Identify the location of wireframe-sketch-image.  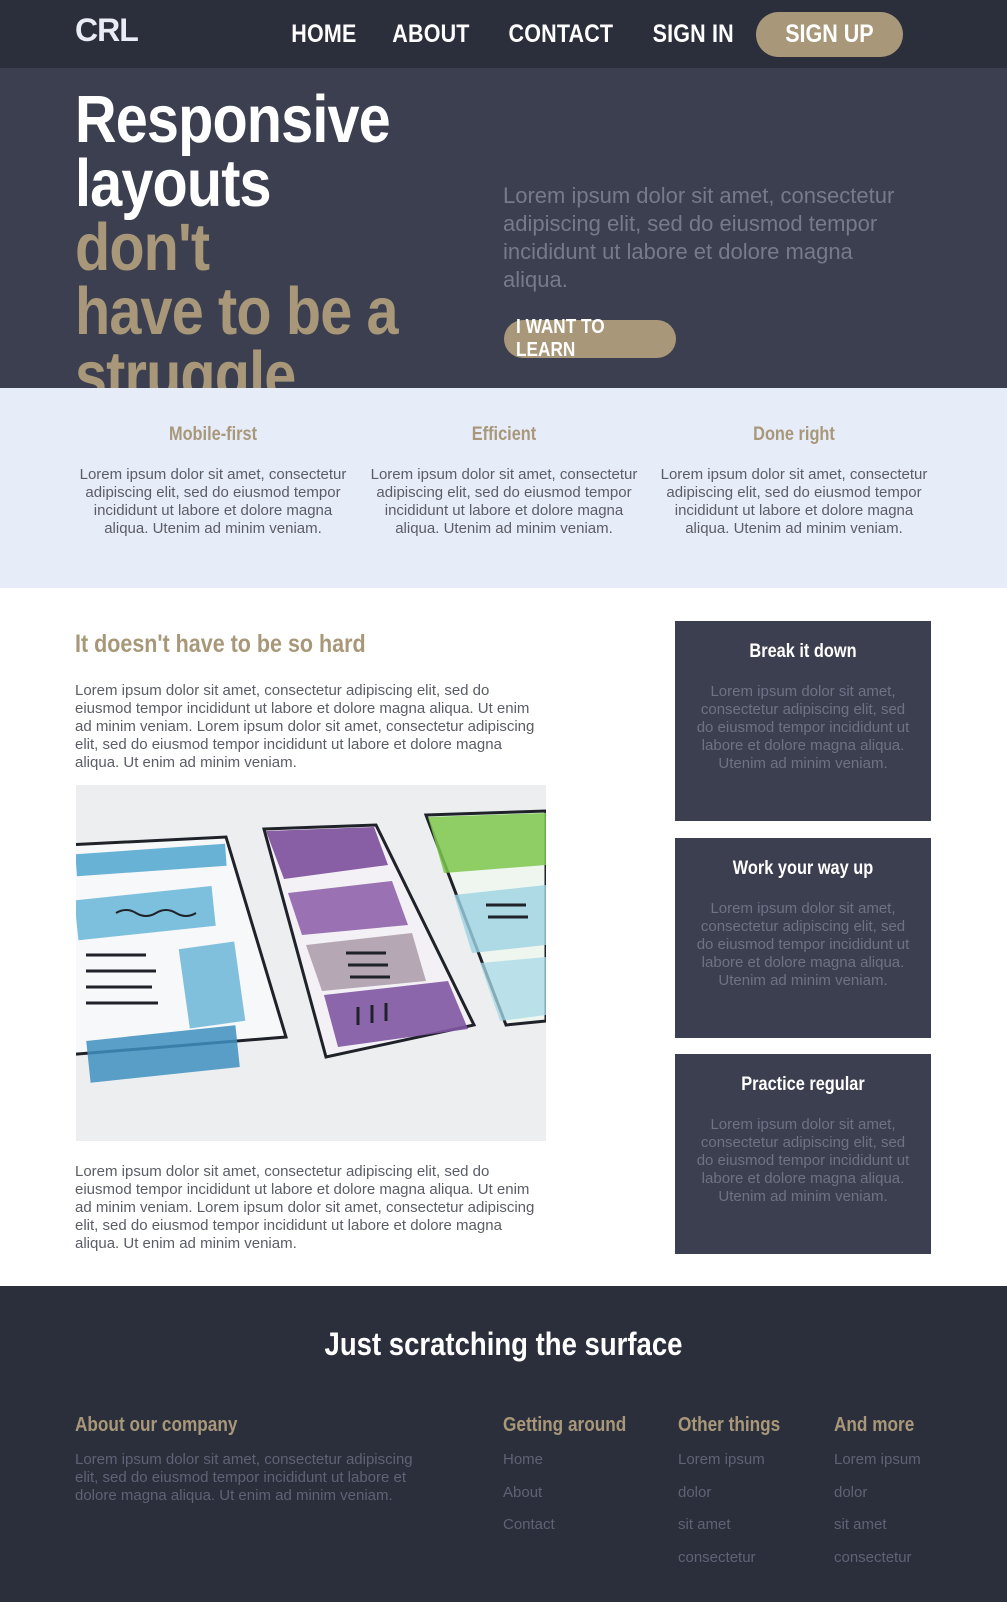
(311, 963).